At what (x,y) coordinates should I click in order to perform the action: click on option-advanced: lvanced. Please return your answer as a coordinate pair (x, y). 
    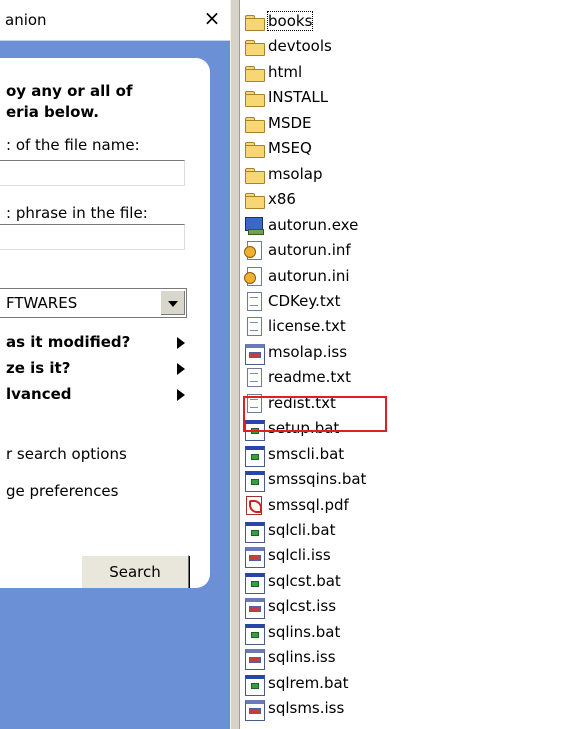
    Looking at the image, I should click on (39, 394).